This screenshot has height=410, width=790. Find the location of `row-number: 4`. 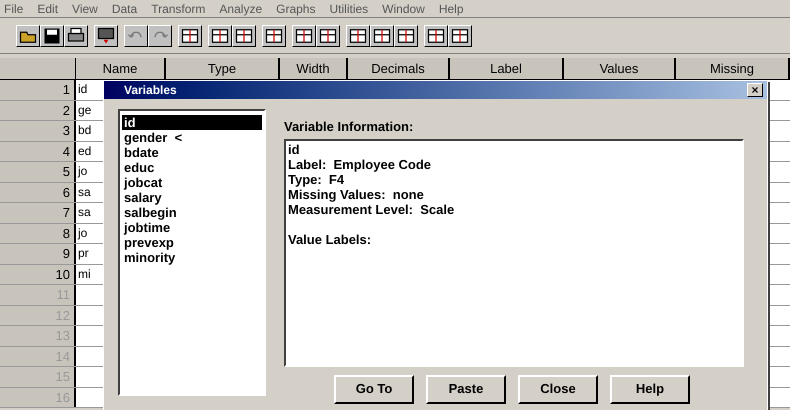

row-number: 4 is located at coordinates (38, 151).